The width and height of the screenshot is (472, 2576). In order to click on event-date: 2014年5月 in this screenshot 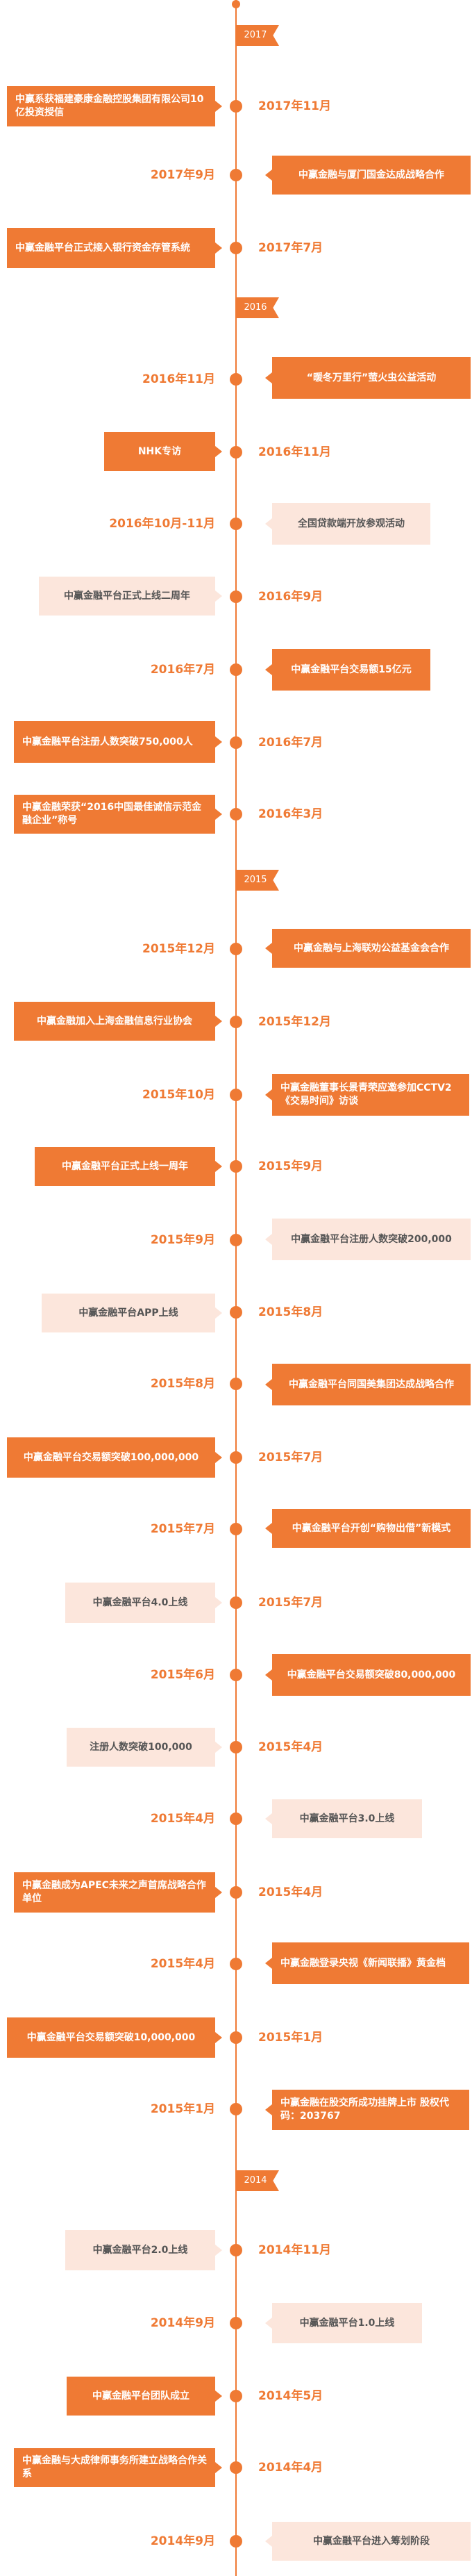, I will do `click(290, 2396)`.